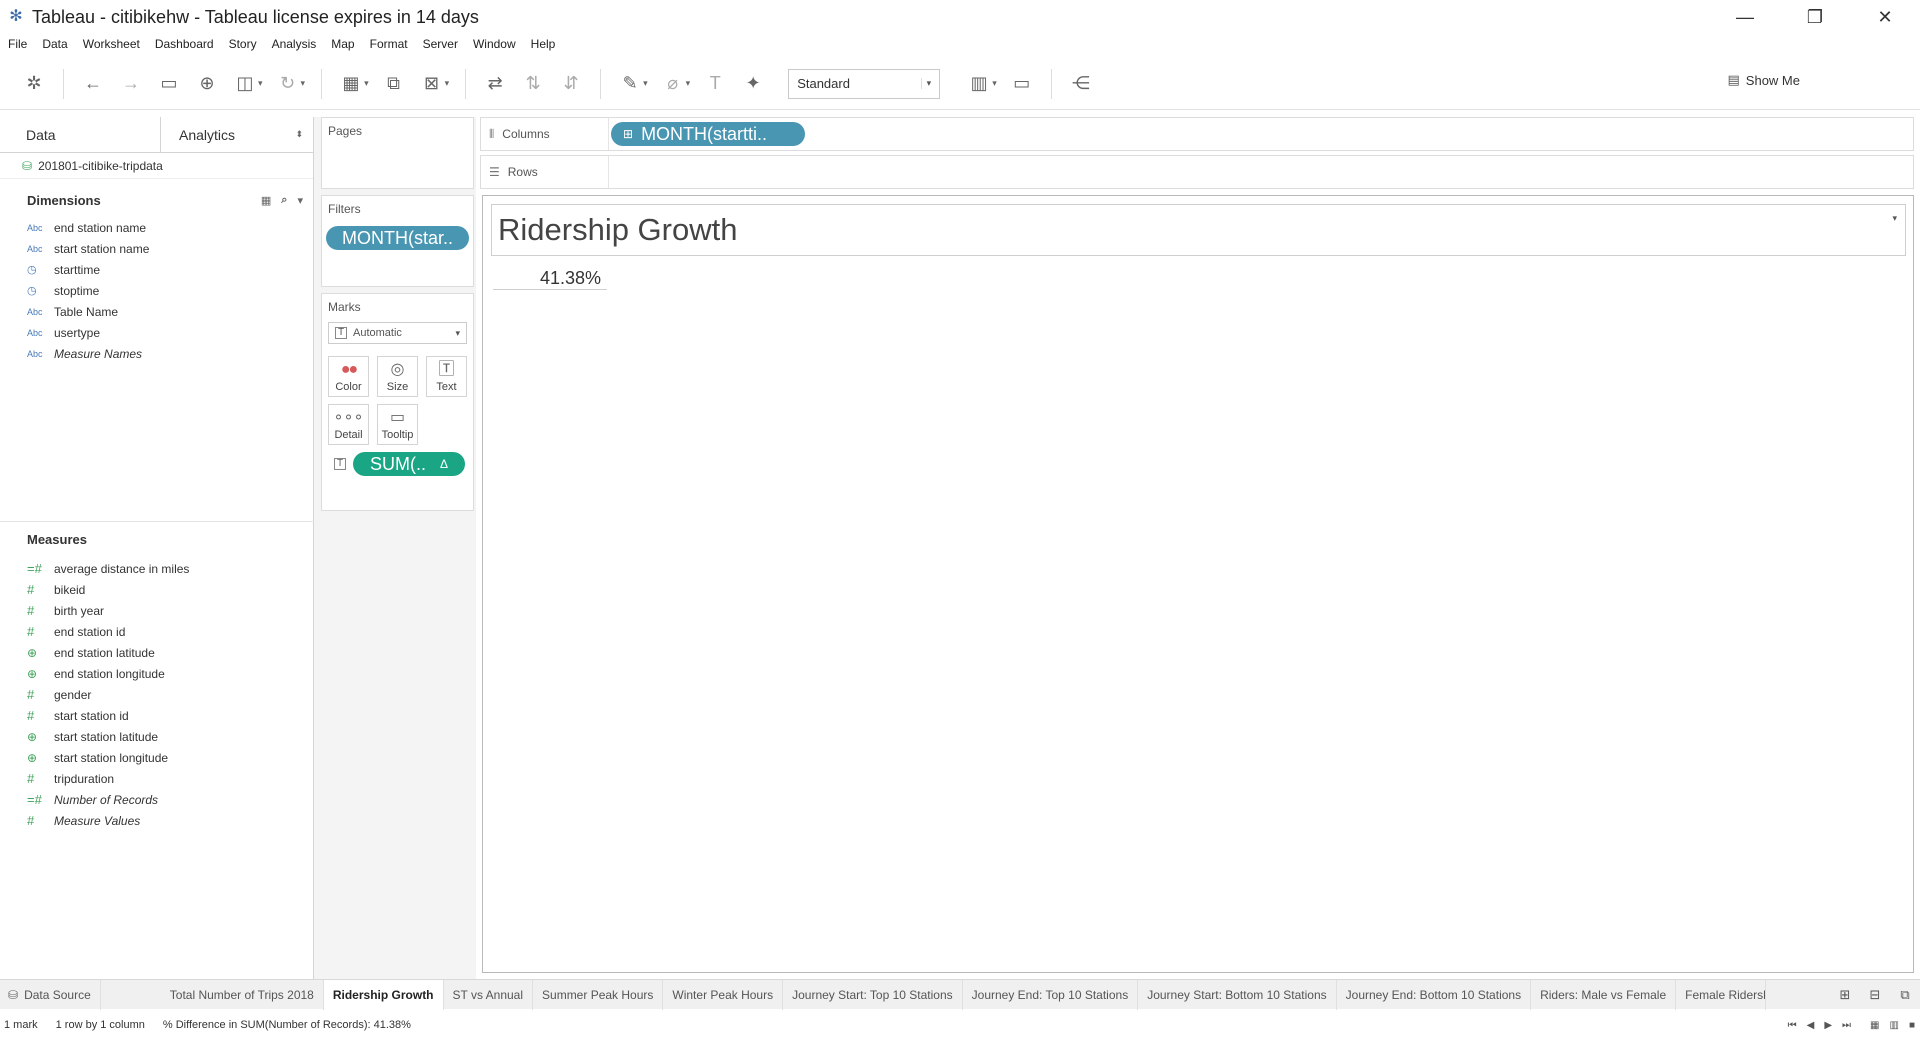 This screenshot has width=1920, height=1040. Describe the element at coordinates (1846, 1025) in the screenshot. I see `last-sheet-icon: ⏭` at that location.